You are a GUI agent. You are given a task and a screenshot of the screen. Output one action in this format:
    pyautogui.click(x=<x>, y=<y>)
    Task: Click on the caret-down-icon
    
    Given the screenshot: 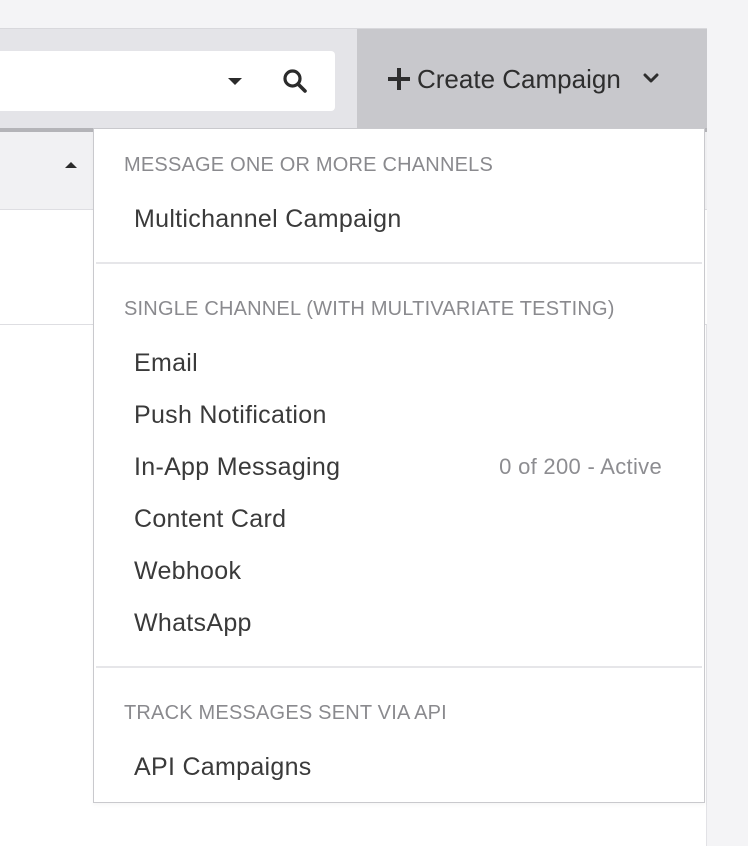 What is the action you would take?
    pyautogui.click(x=235, y=81)
    